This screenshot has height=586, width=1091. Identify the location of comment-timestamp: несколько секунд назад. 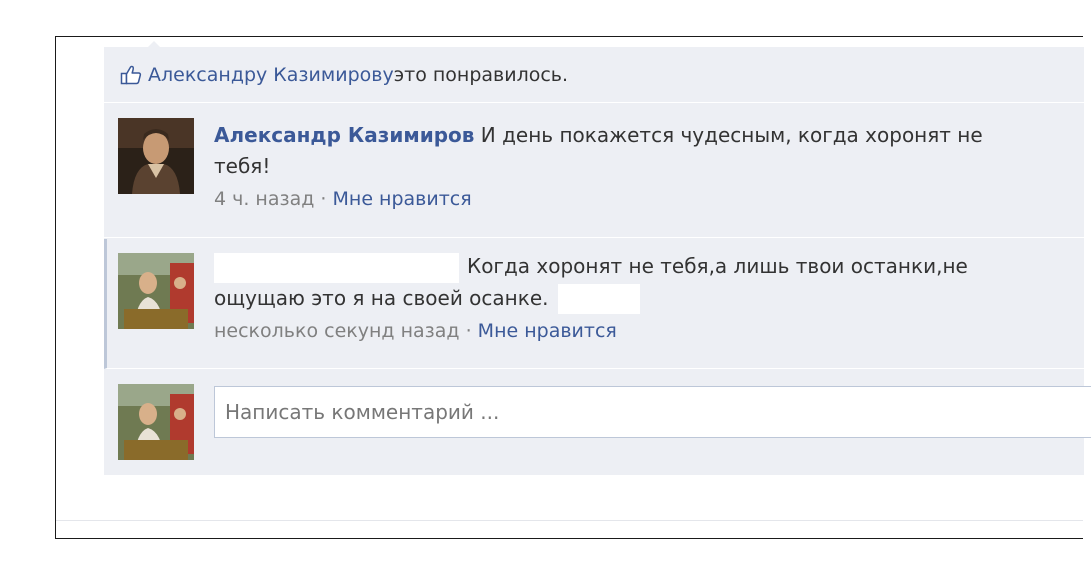
(337, 331).